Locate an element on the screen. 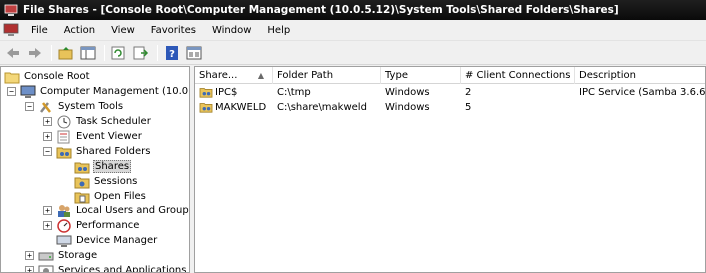 The width and height of the screenshot is (706, 273). column-label: Description is located at coordinates (607, 75).